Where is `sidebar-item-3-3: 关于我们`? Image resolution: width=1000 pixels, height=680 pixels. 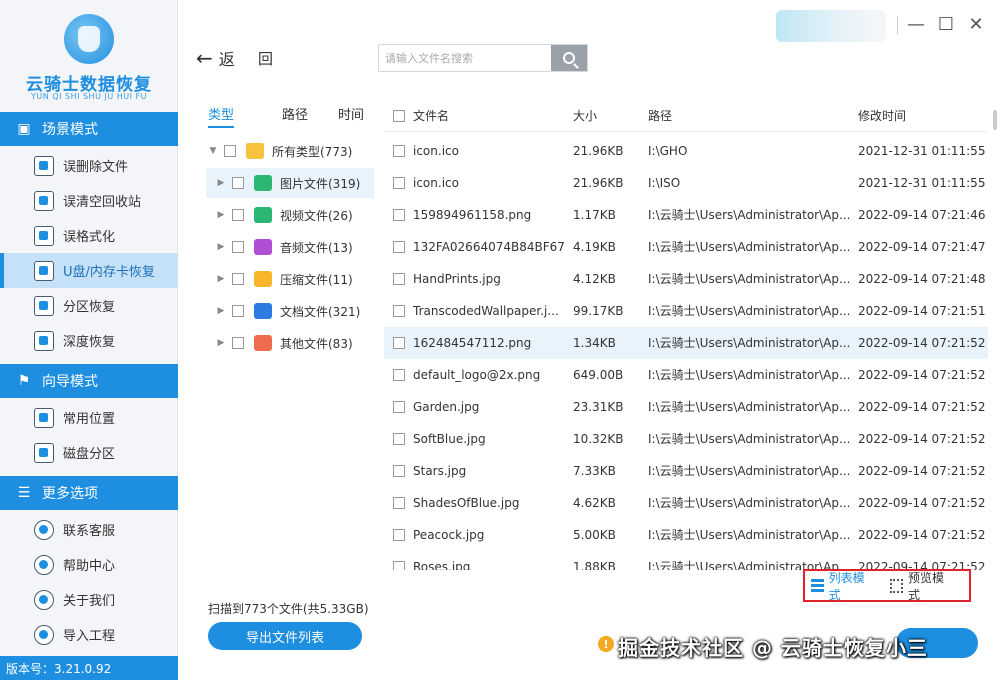
sidebar-item-3-3: 关于我们 is located at coordinates (89, 599).